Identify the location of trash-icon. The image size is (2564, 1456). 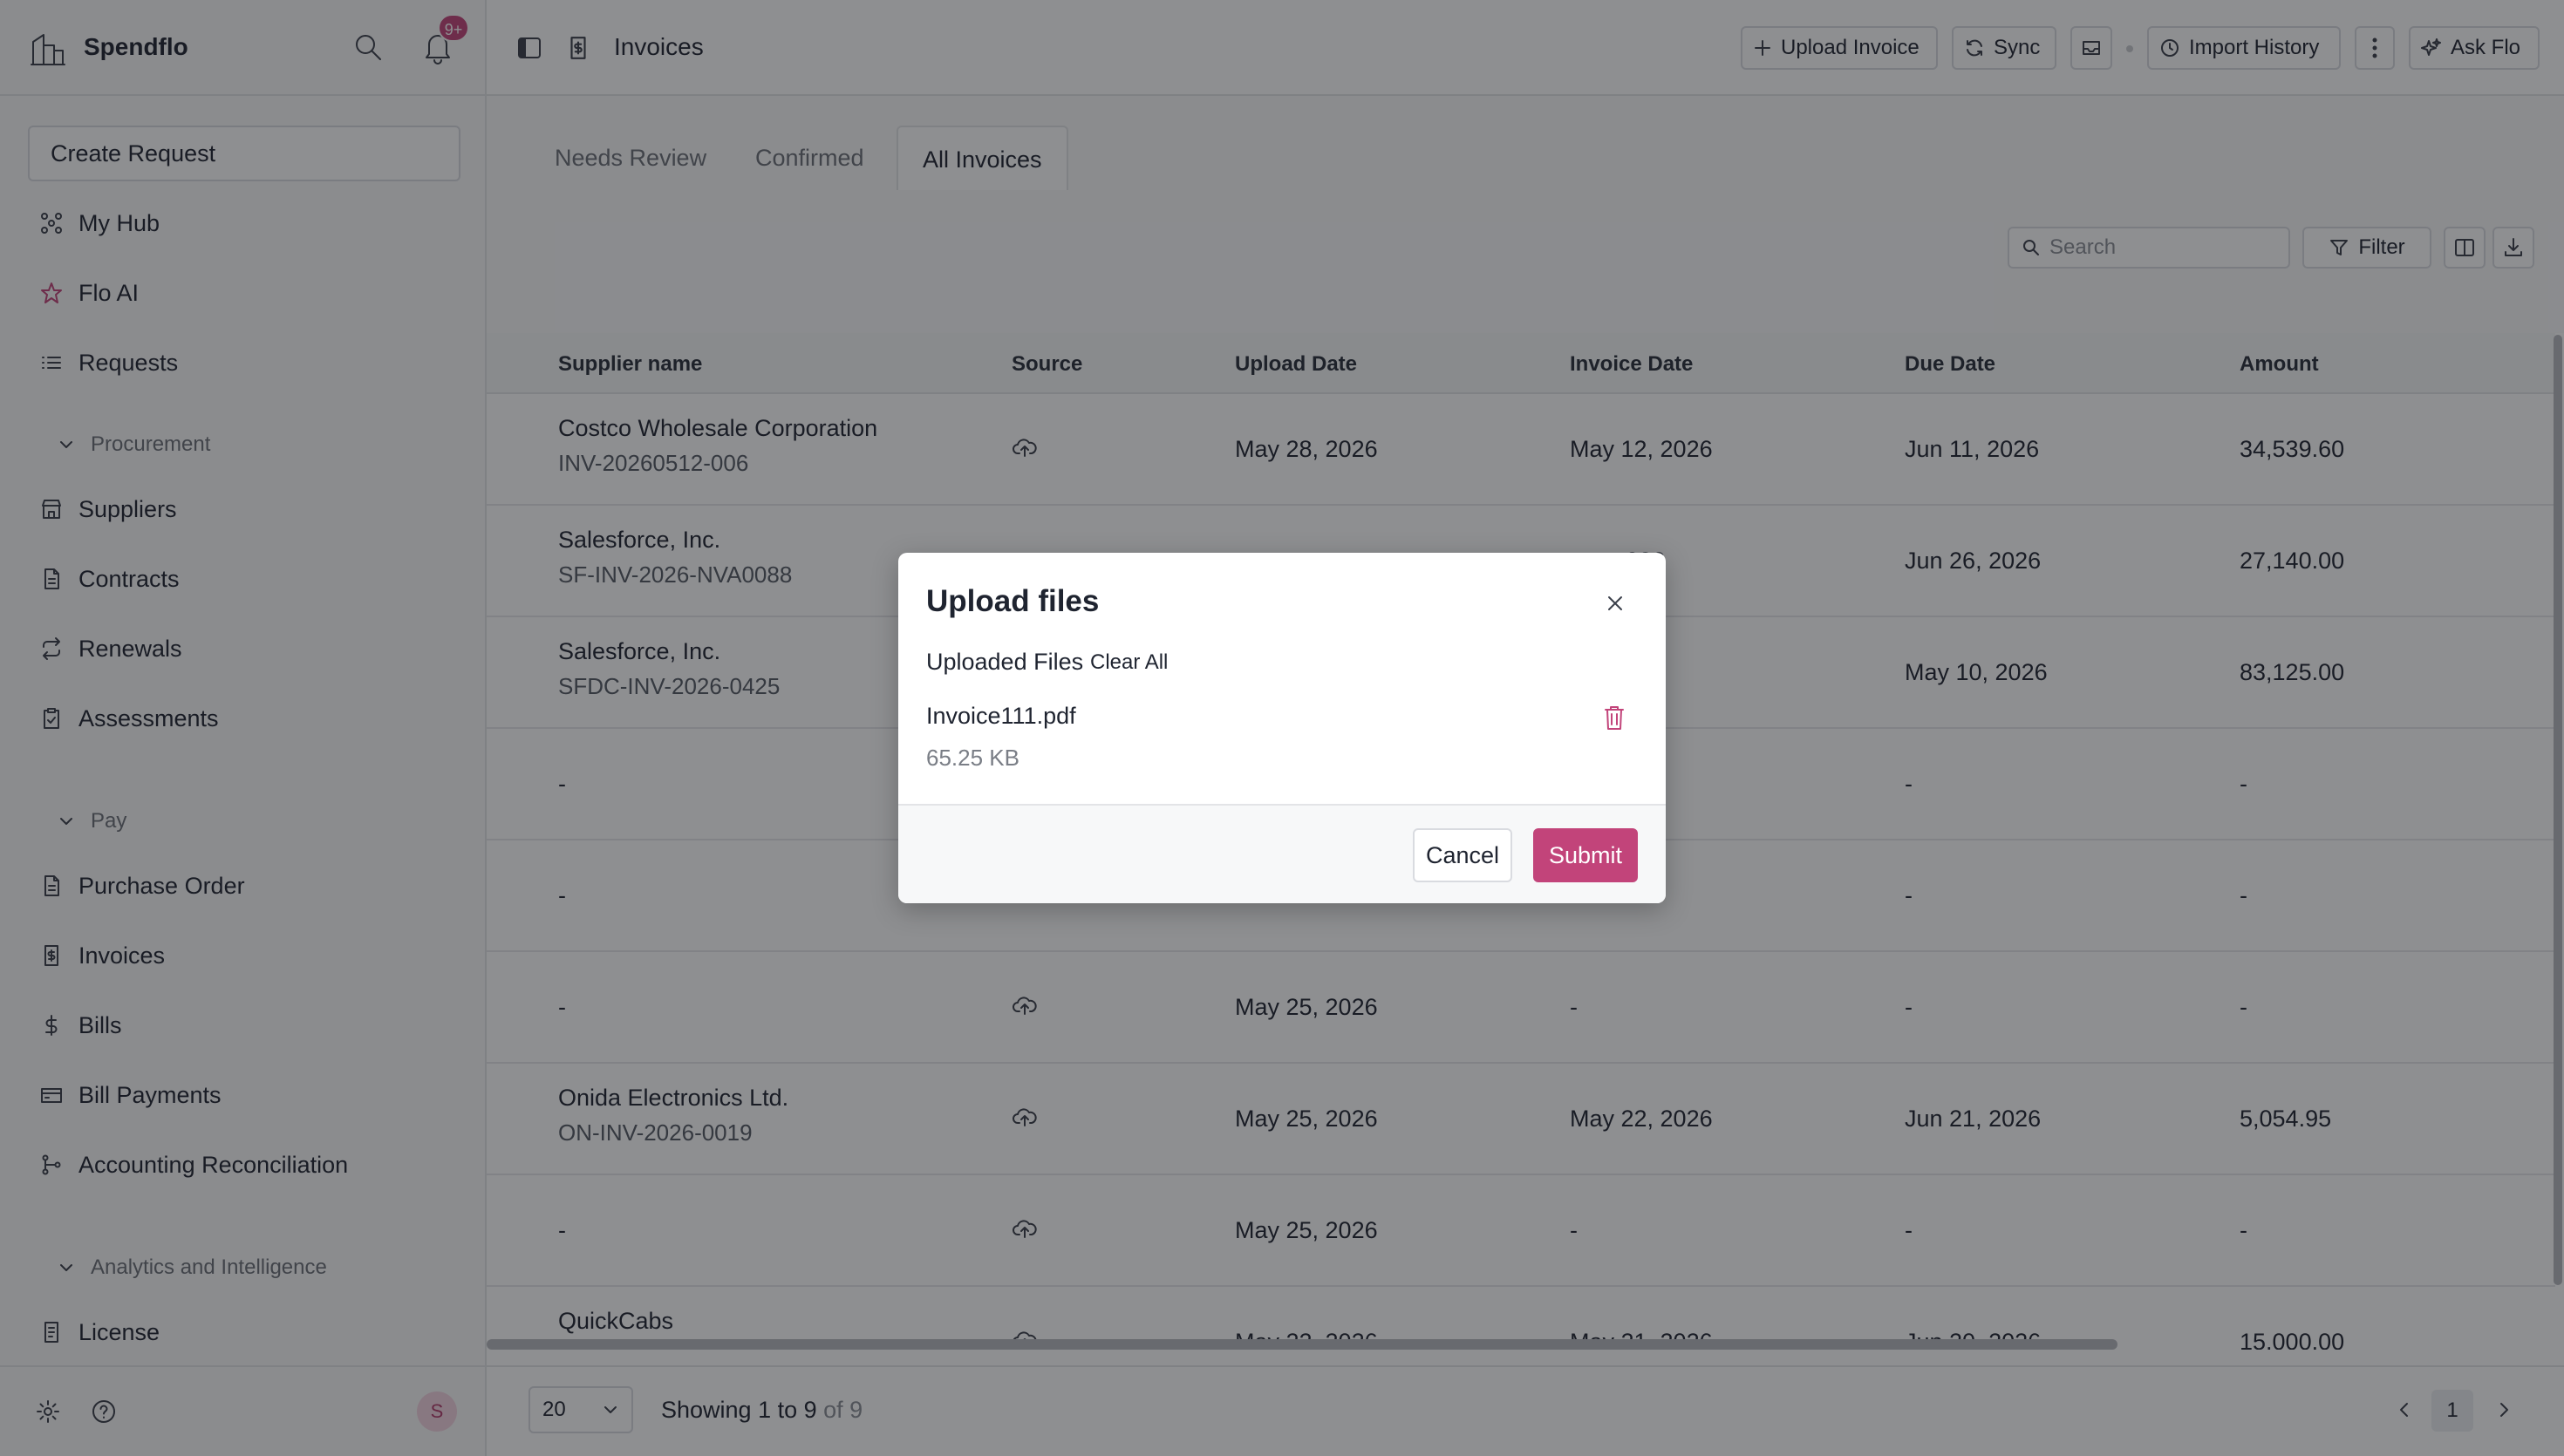
(1614, 717).